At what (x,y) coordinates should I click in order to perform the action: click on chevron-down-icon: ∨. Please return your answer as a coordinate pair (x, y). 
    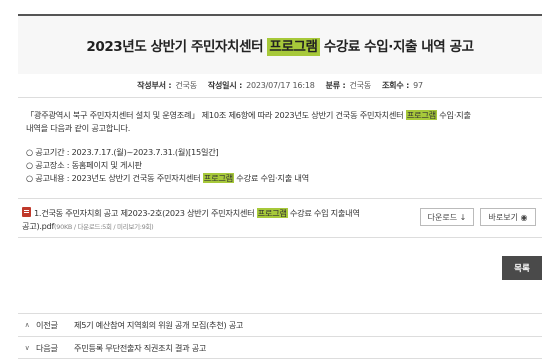
    Looking at the image, I should click on (27, 347).